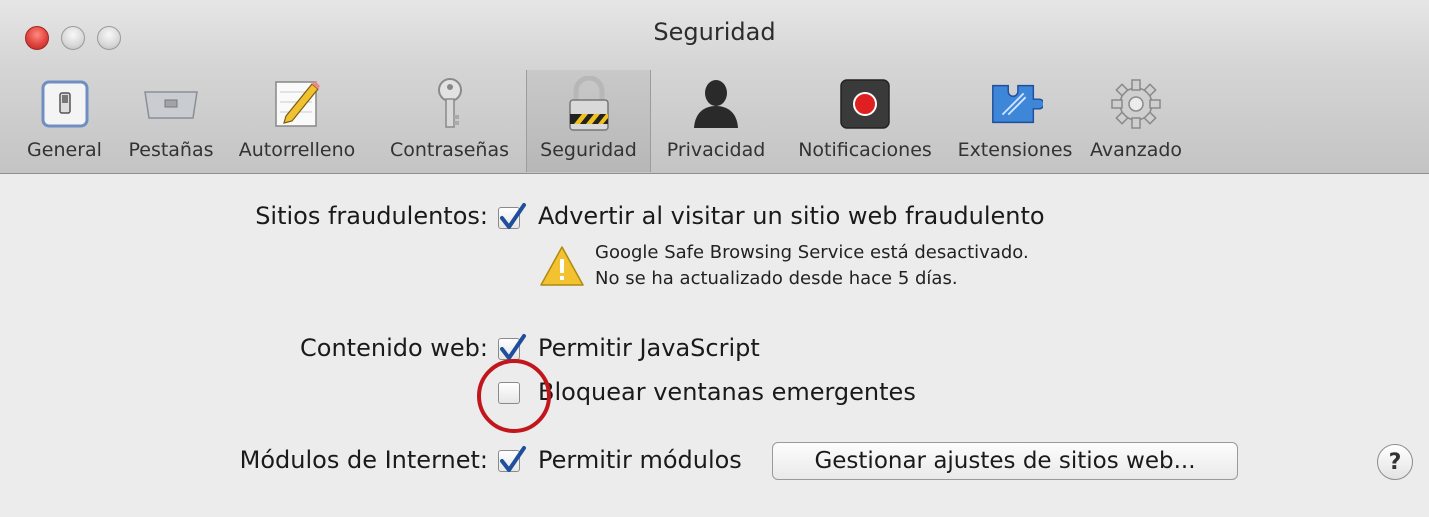 This screenshot has height=517, width=1429. Describe the element at coordinates (727, 392) in the screenshot. I see `block-popups-option: Bloquear ventanas emergentes` at that location.